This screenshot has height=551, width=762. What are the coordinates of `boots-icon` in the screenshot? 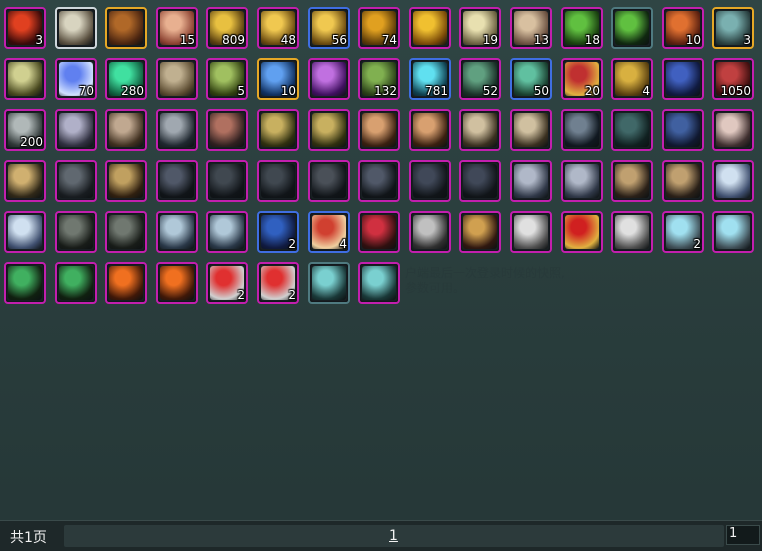 It's located at (177, 130).